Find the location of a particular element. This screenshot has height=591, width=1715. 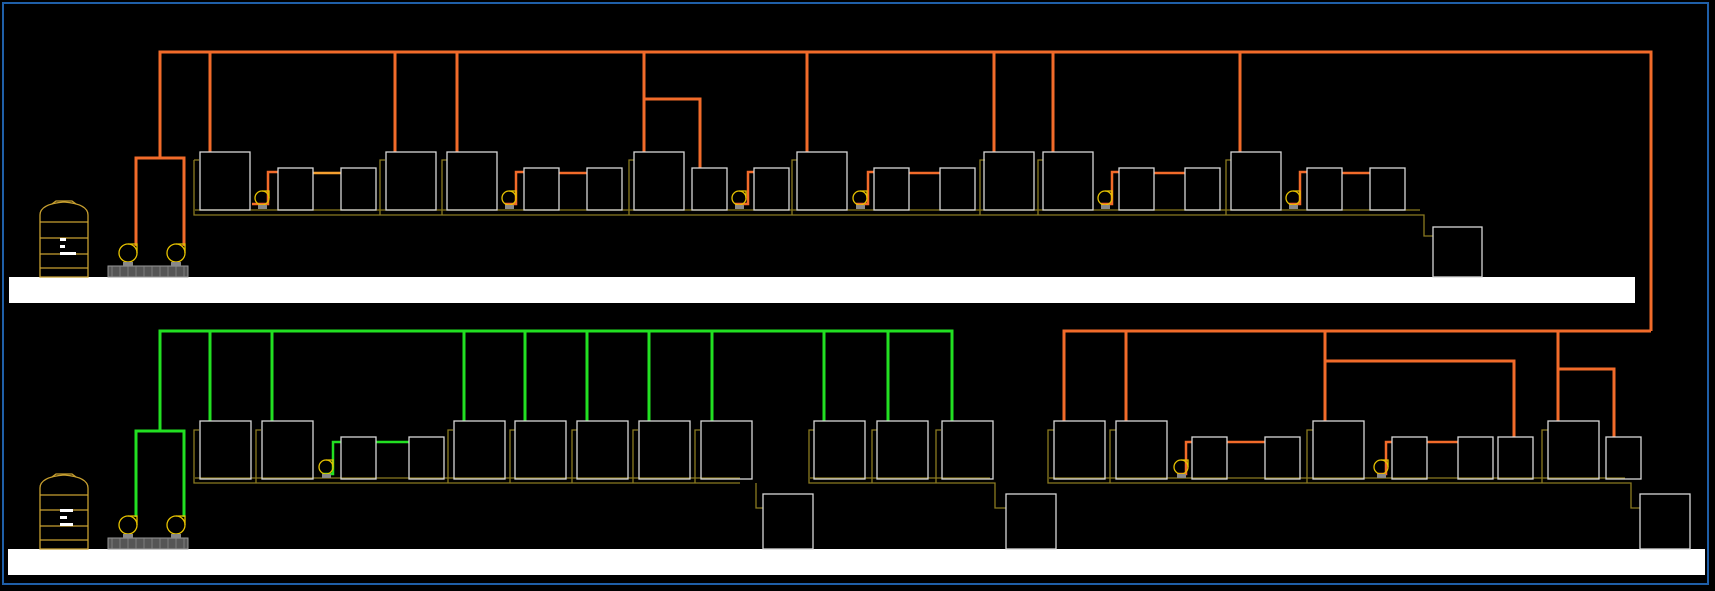

upper-unit-bases is located at coordinates (813, 198).